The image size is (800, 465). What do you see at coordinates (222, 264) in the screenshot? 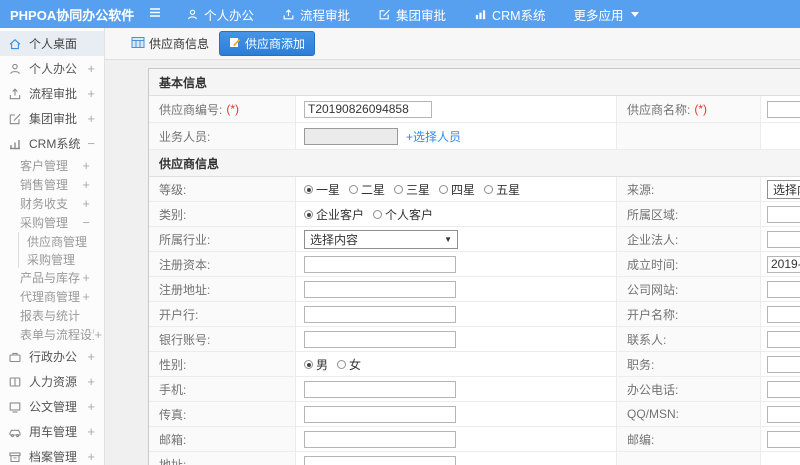
I see `field-label: 注册资本:` at bounding box center [222, 264].